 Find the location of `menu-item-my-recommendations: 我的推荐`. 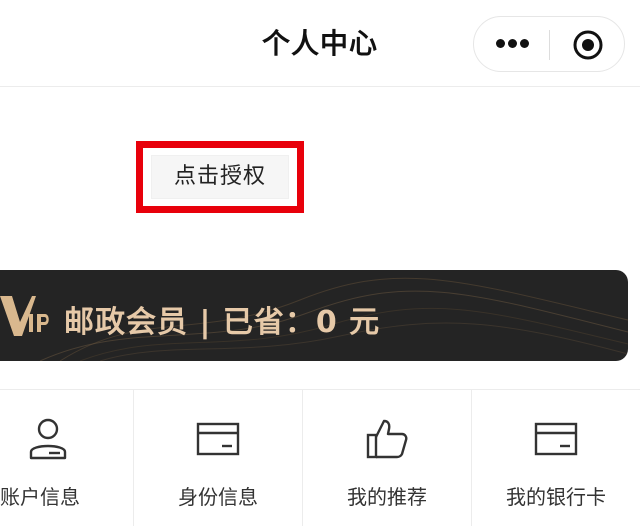

menu-item-my-recommendations: 我的推荐 is located at coordinates (386, 458).